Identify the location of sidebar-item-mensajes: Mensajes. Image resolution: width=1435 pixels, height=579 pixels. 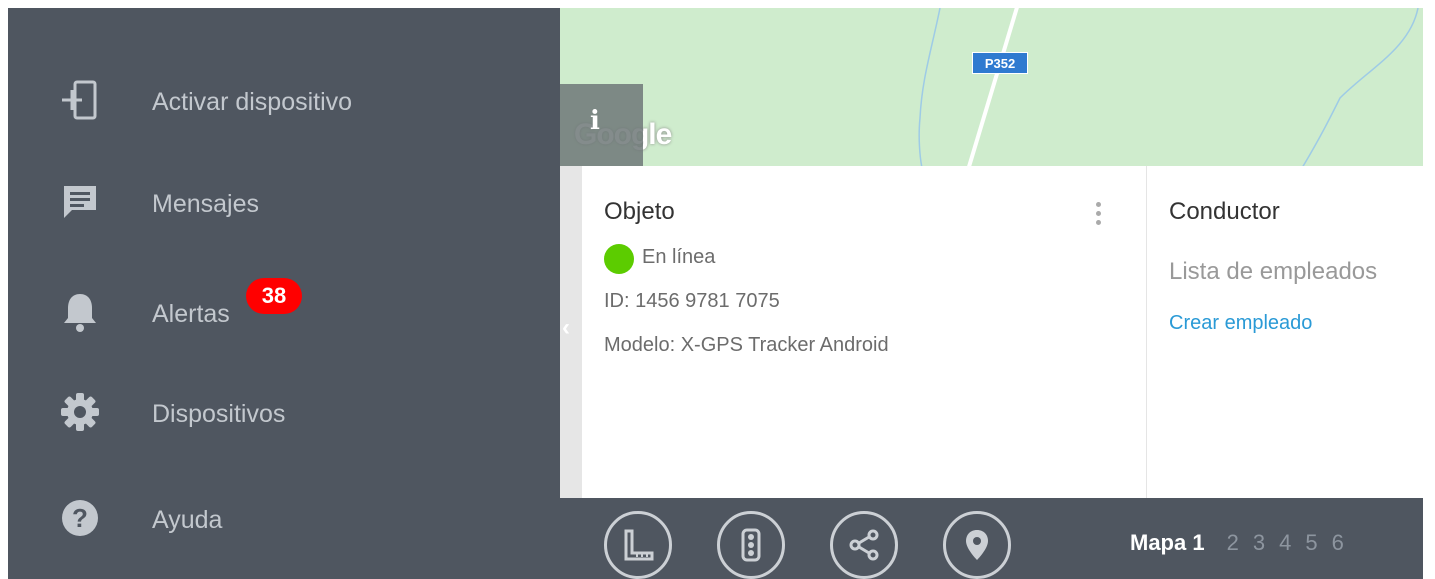
(284, 202).